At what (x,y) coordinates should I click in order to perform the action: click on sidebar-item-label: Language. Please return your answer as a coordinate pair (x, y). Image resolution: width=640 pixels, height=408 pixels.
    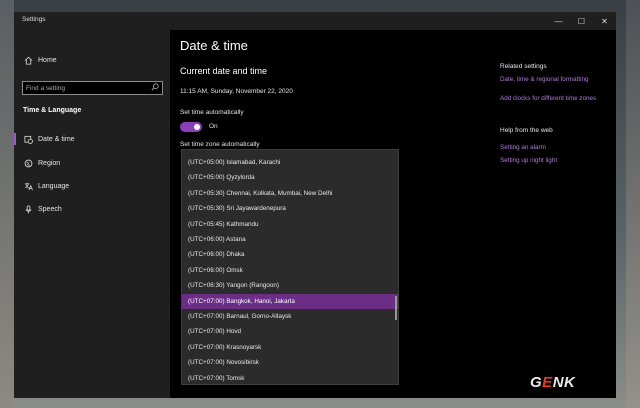
    Looking at the image, I should click on (54, 186).